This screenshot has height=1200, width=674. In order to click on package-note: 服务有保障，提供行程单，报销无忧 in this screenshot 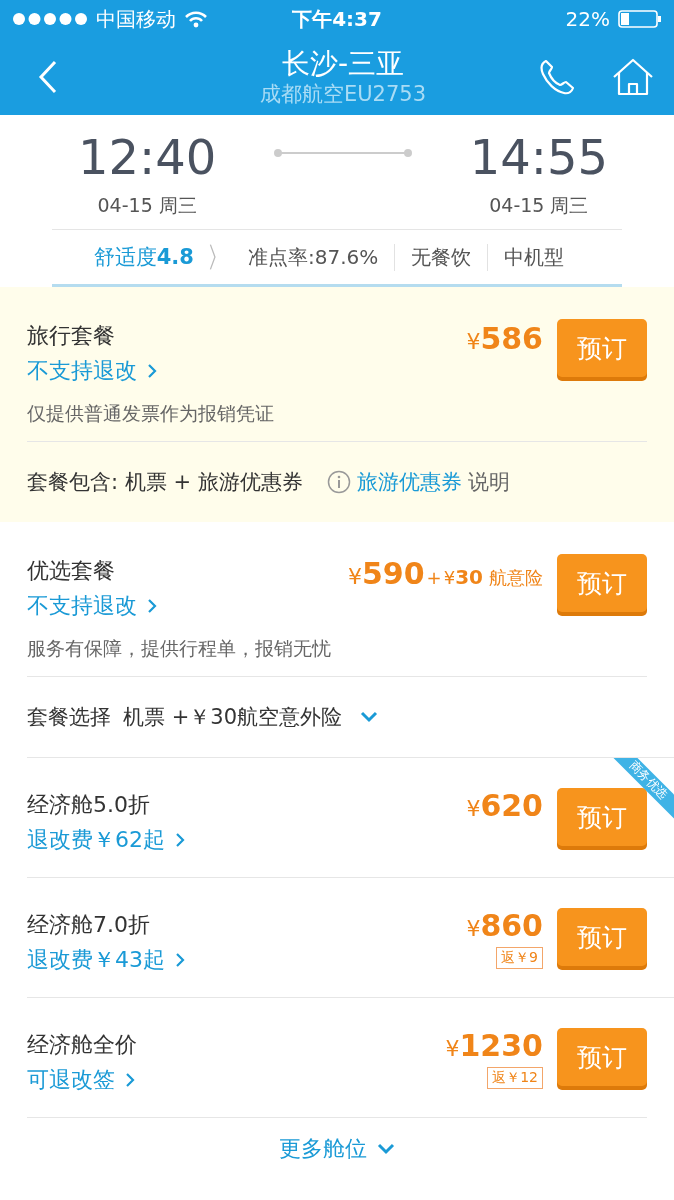, I will do `click(179, 648)`.